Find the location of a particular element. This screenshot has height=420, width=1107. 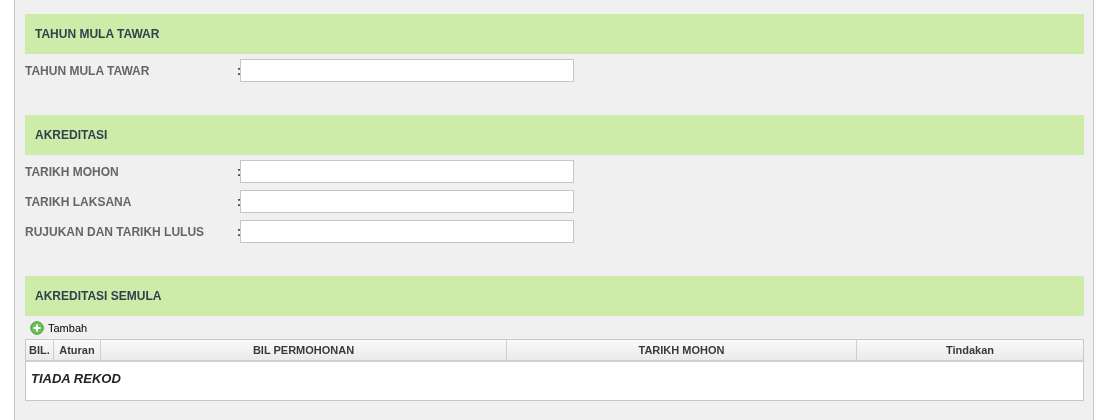

column-header: Aturan is located at coordinates (77, 350).